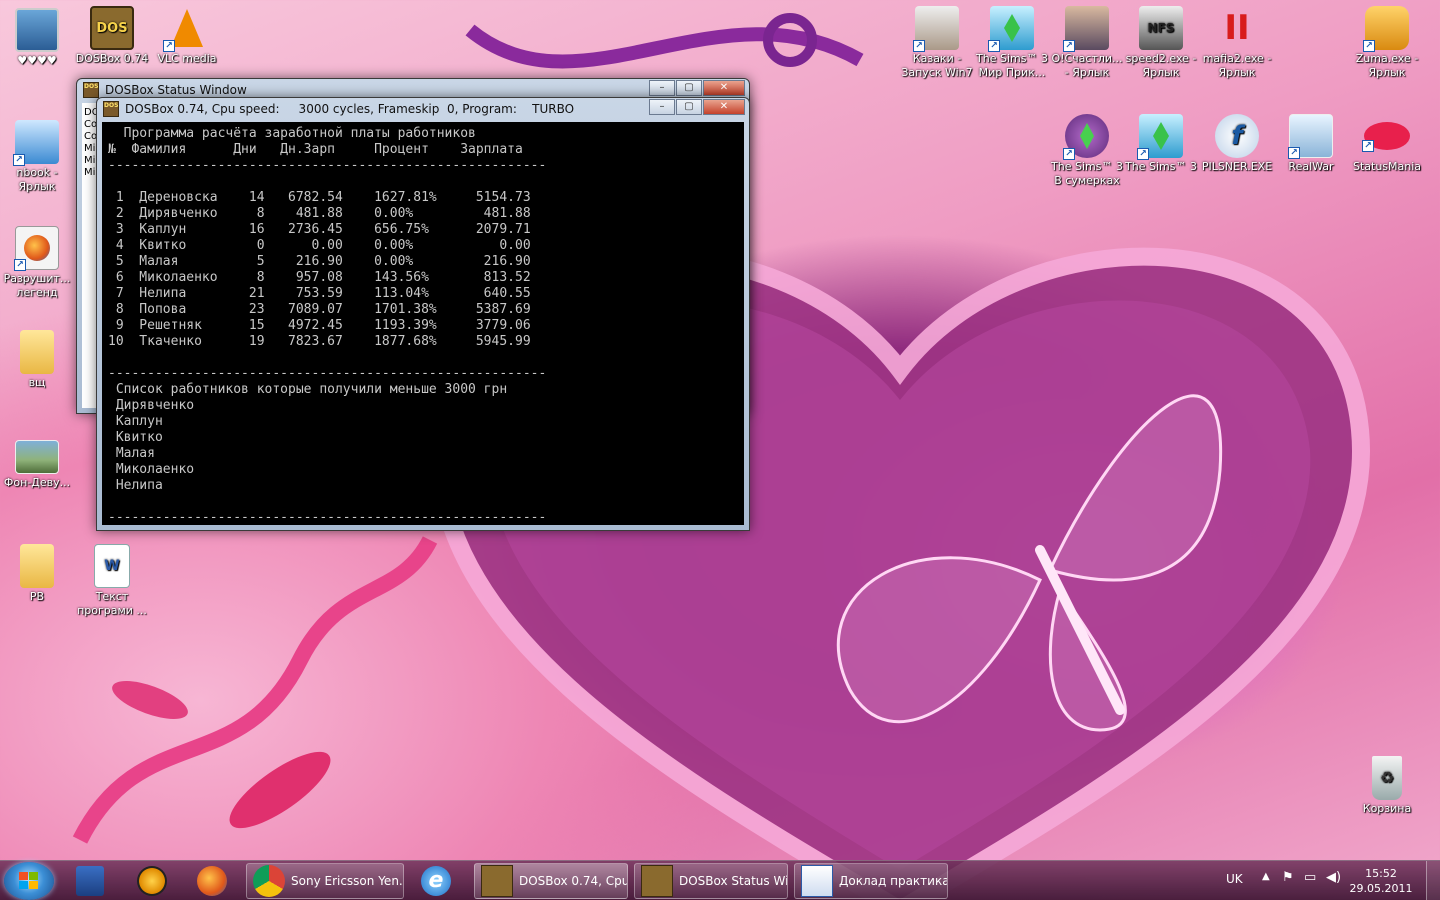 The image size is (1440, 900). I want to click on console-line: 6 Миколаенко 8 957.08 143.56% 813.52, so click(319, 277).